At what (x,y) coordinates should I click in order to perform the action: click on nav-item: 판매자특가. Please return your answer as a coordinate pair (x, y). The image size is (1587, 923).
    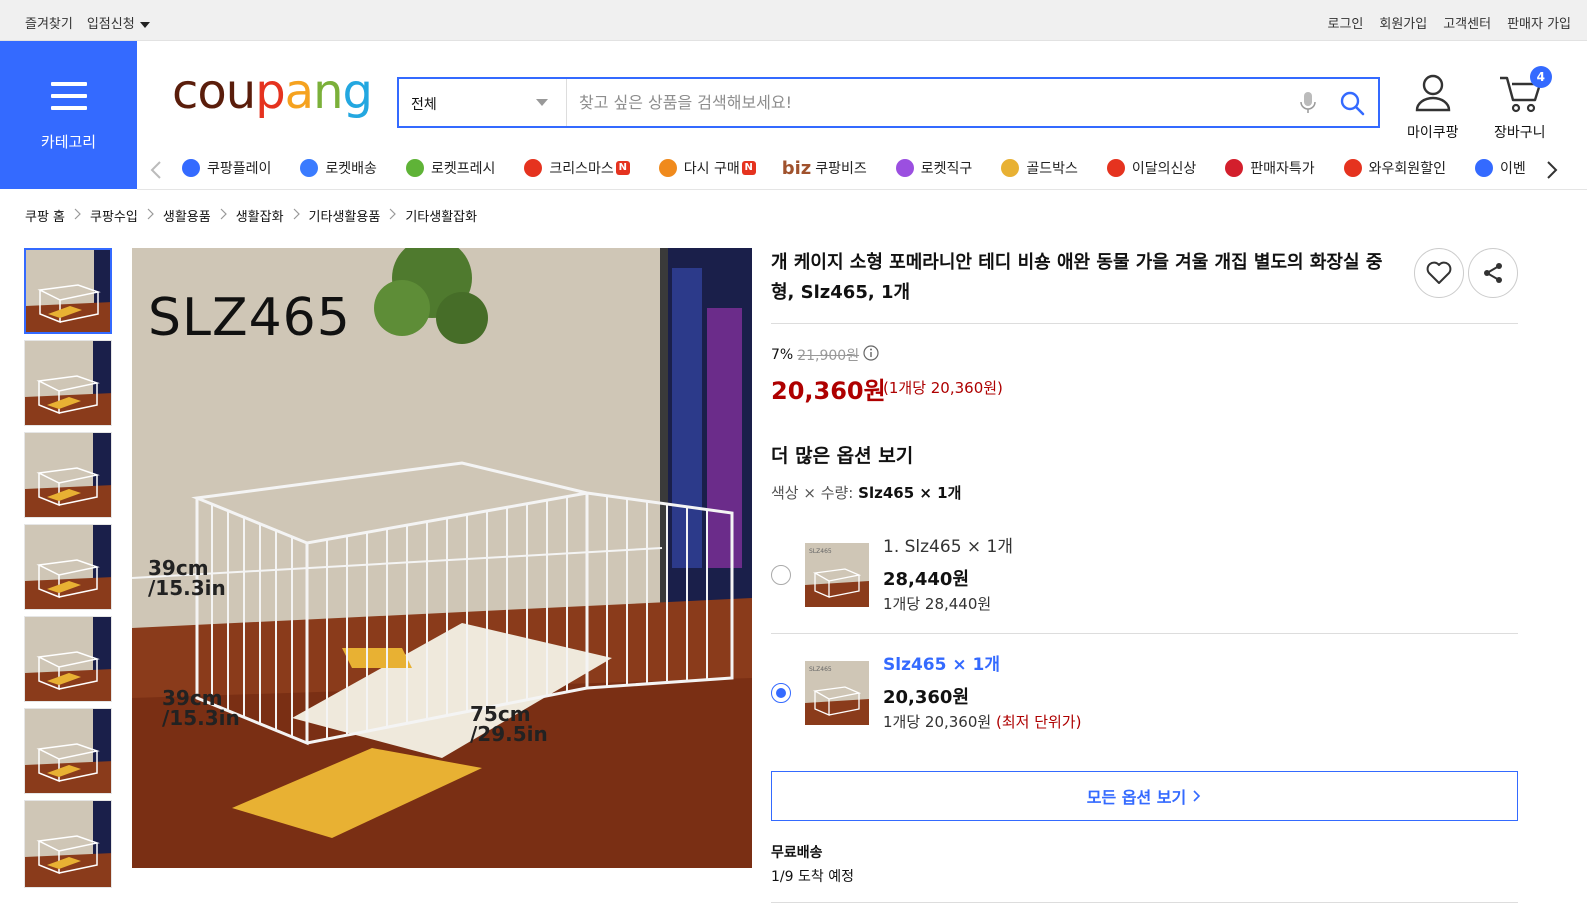
    Looking at the image, I should click on (1268, 168).